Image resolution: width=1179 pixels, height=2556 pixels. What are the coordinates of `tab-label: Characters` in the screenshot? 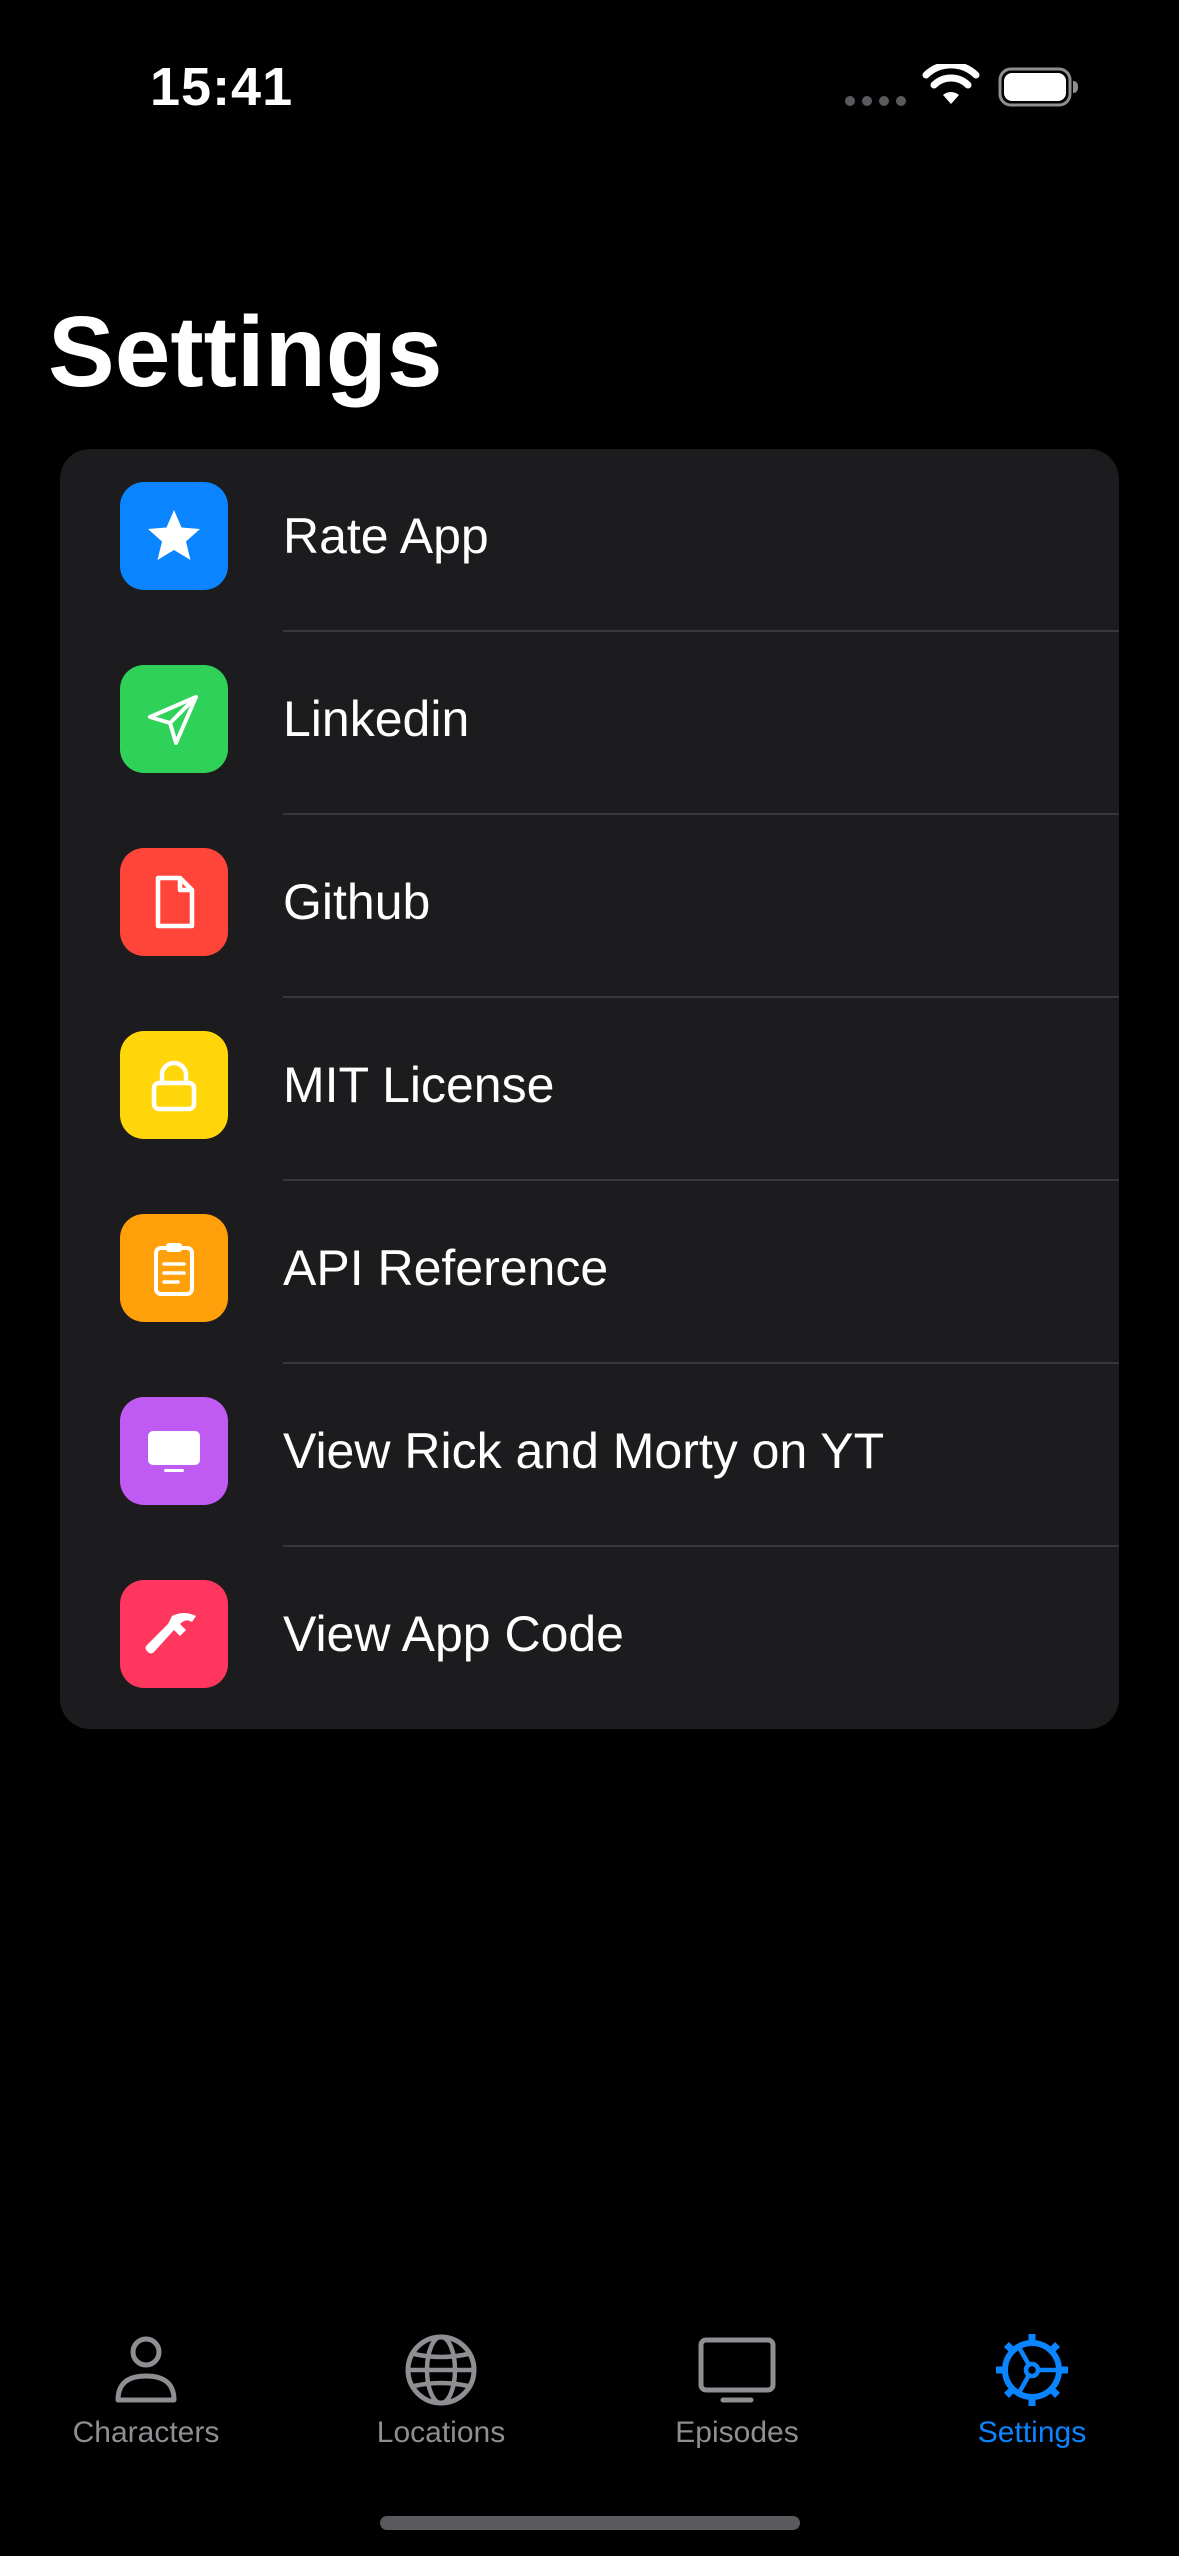 It's located at (146, 2432).